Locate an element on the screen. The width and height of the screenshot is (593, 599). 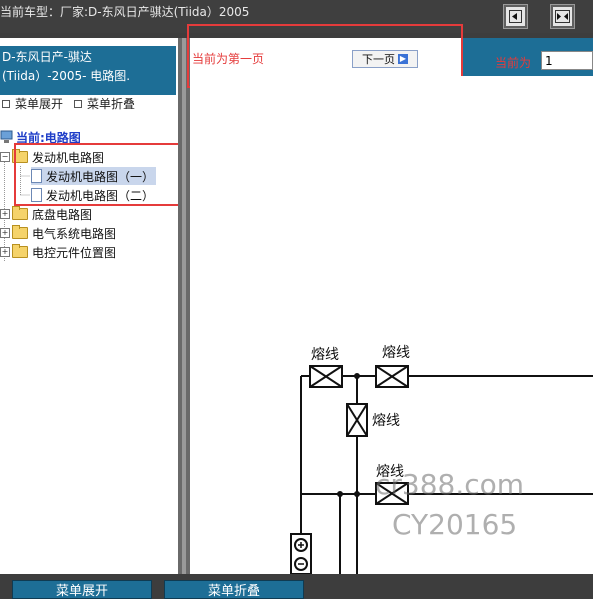
watermark-id: CY20165 is located at coordinates (455, 524).